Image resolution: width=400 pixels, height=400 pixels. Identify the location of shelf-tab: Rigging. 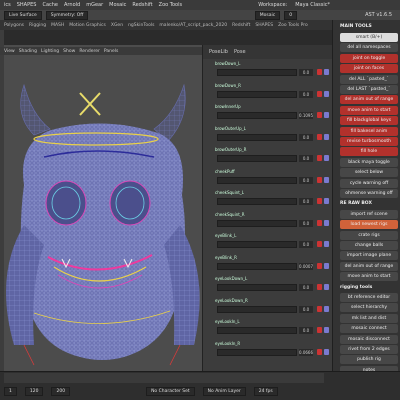
(37, 25).